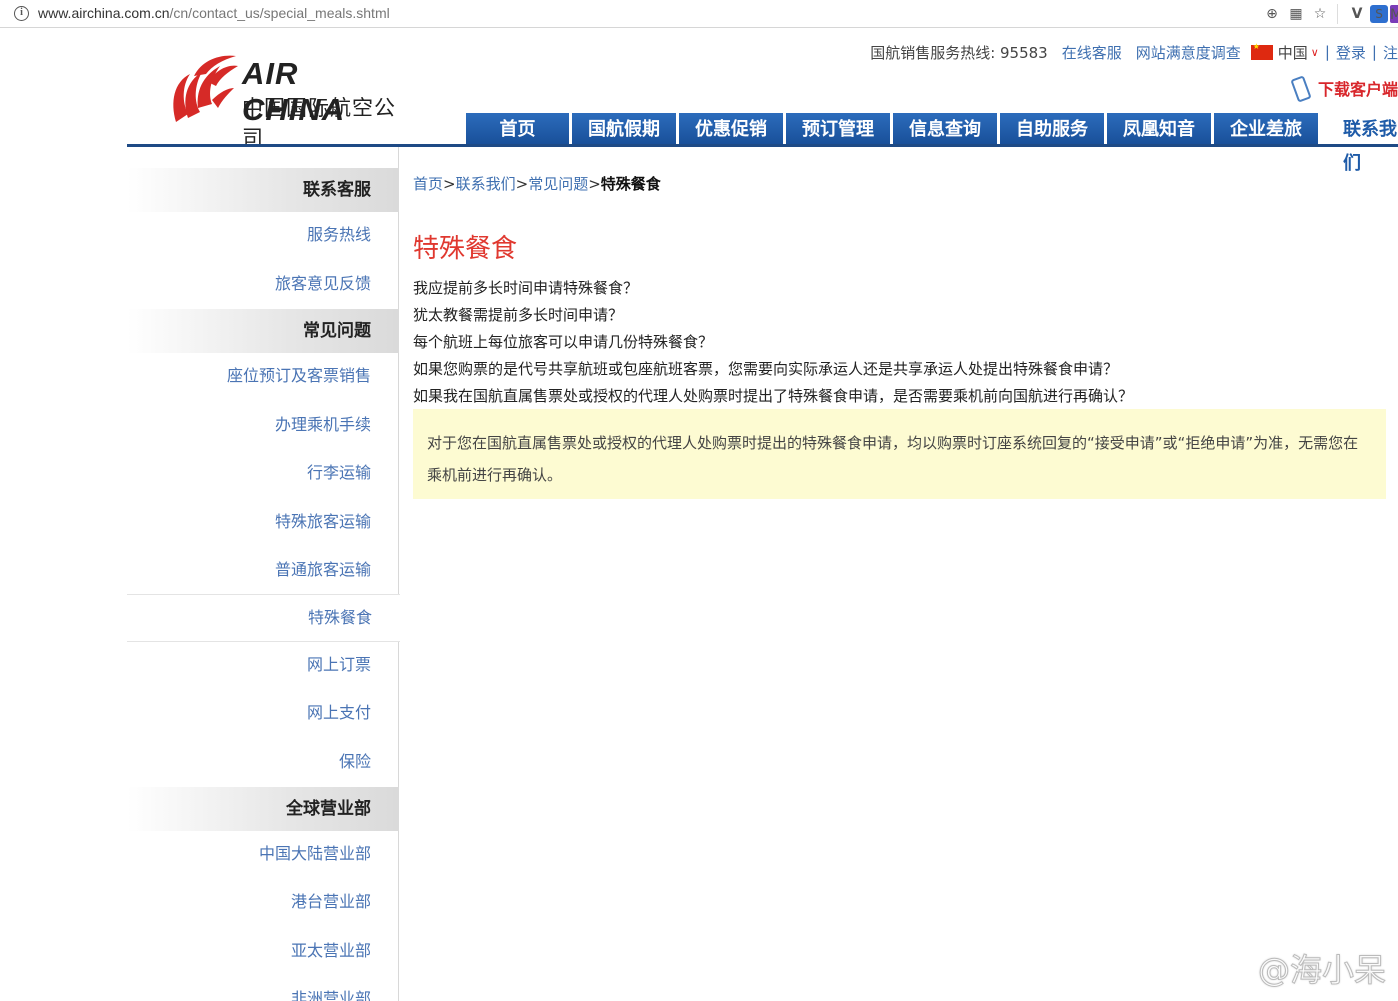  What do you see at coordinates (1359, 143) in the screenshot?
I see `nav-contact-us: 联系我们` at bounding box center [1359, 143].